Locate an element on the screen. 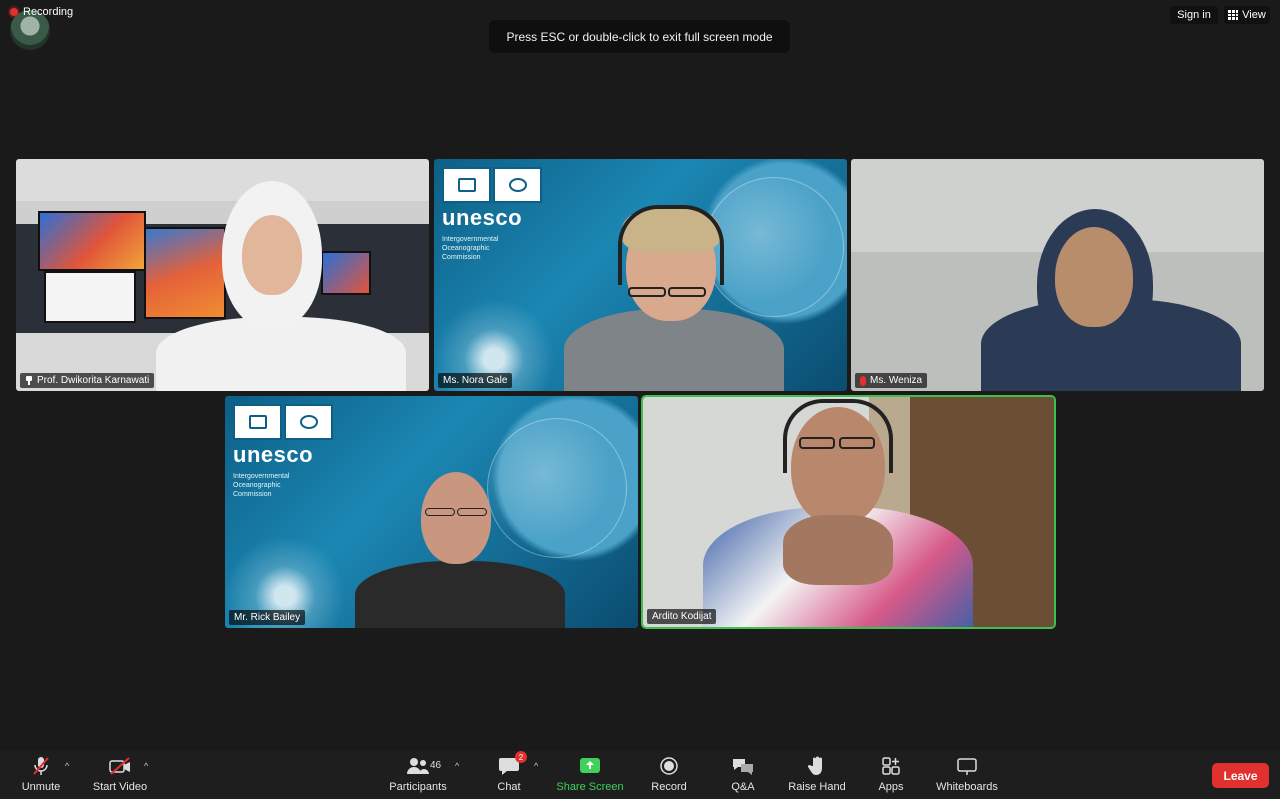 The width and height of the screenshot is (1280, 799). raise-hand-button: Raise Hand is located at coordinates (817, 776).